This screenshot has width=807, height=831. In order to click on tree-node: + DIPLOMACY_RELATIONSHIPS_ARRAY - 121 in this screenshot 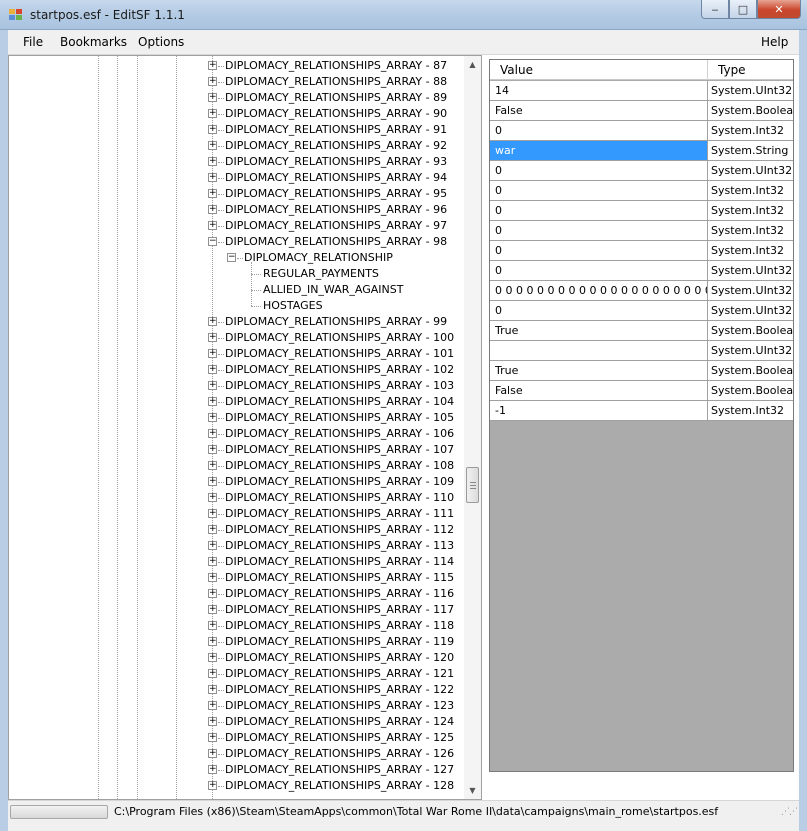, I will do `click(236, 674)`.